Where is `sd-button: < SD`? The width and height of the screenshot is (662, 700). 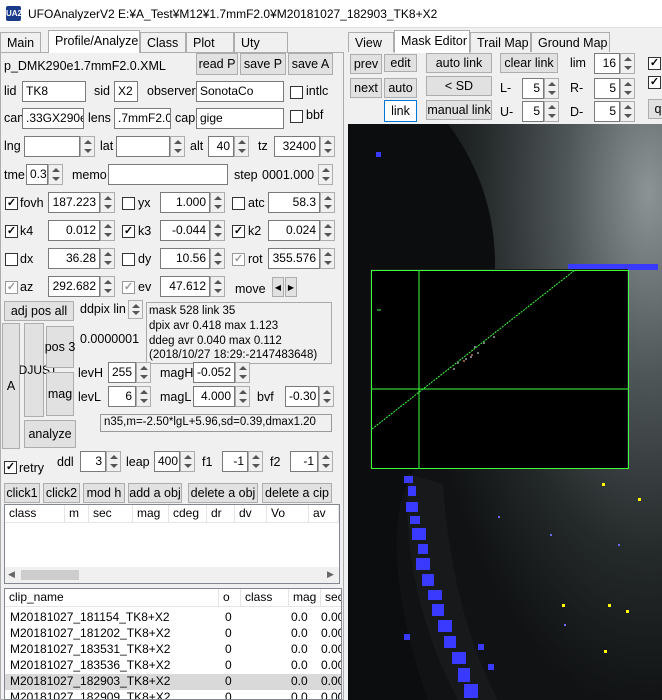 sd-button: < SD is located at coordinates (459, 86).